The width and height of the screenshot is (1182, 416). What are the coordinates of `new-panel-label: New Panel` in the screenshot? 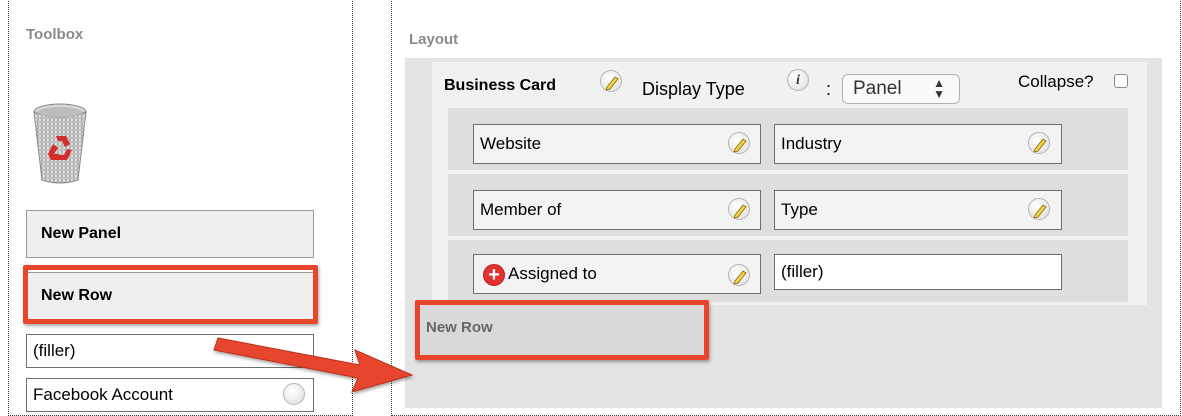 It's located at (81, 233).